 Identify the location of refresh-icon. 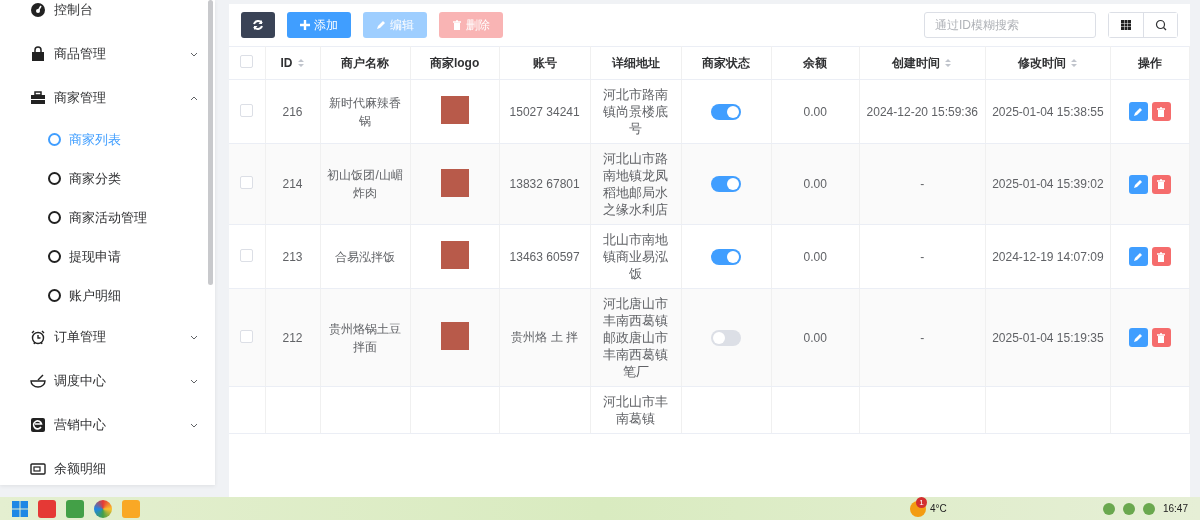
(258, 25).